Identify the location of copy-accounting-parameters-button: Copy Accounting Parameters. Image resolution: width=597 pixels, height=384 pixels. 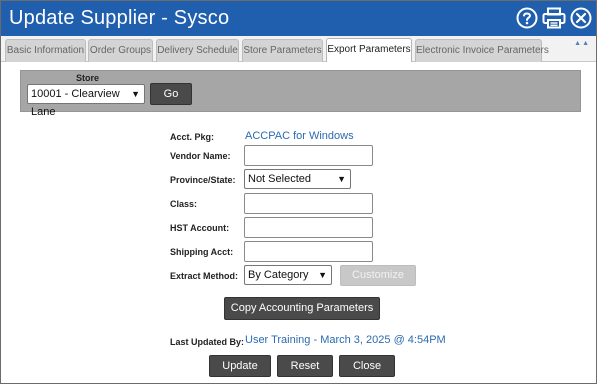
(302, 308).